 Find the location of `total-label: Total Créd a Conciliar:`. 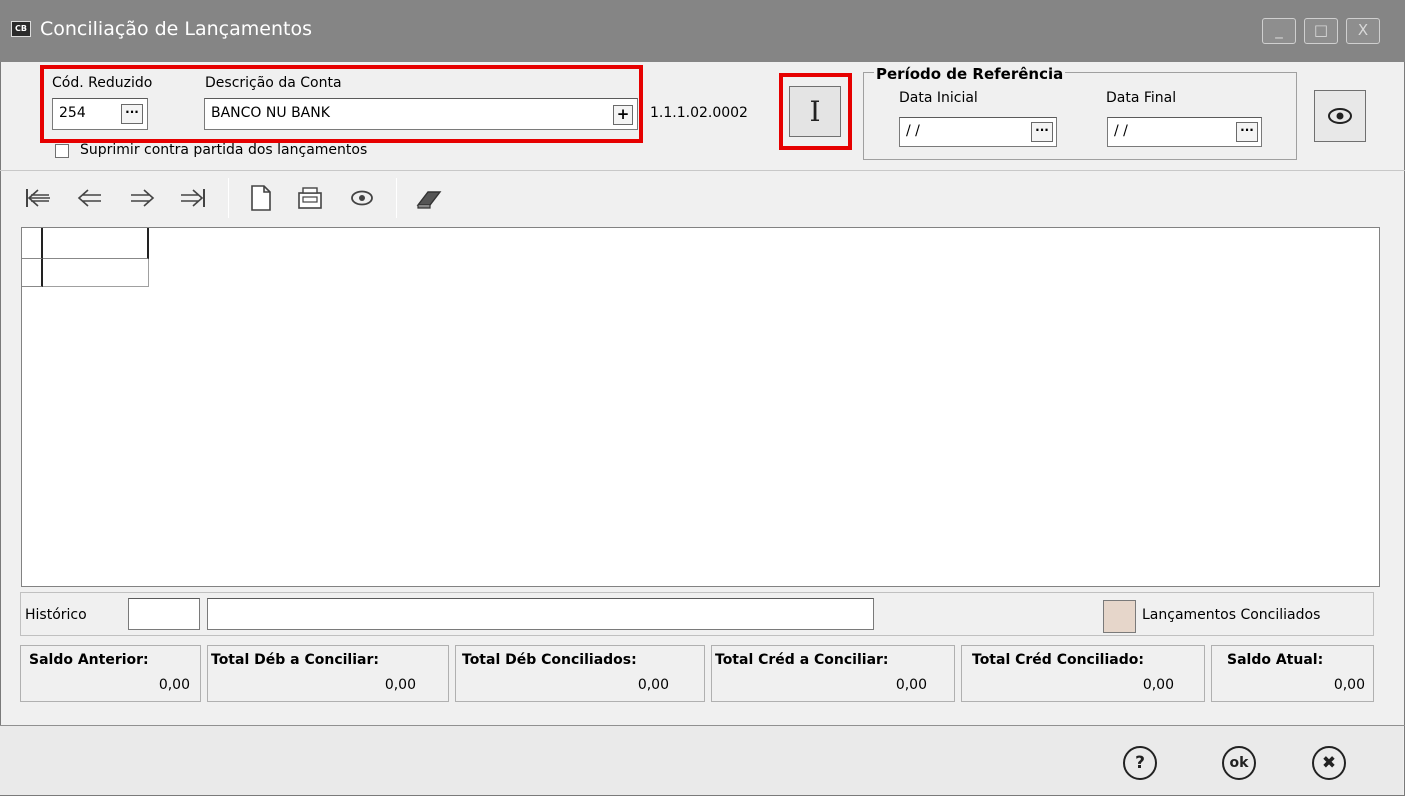

total-label: Total Créd a Conciliar: is located at coordinates (802, 660).